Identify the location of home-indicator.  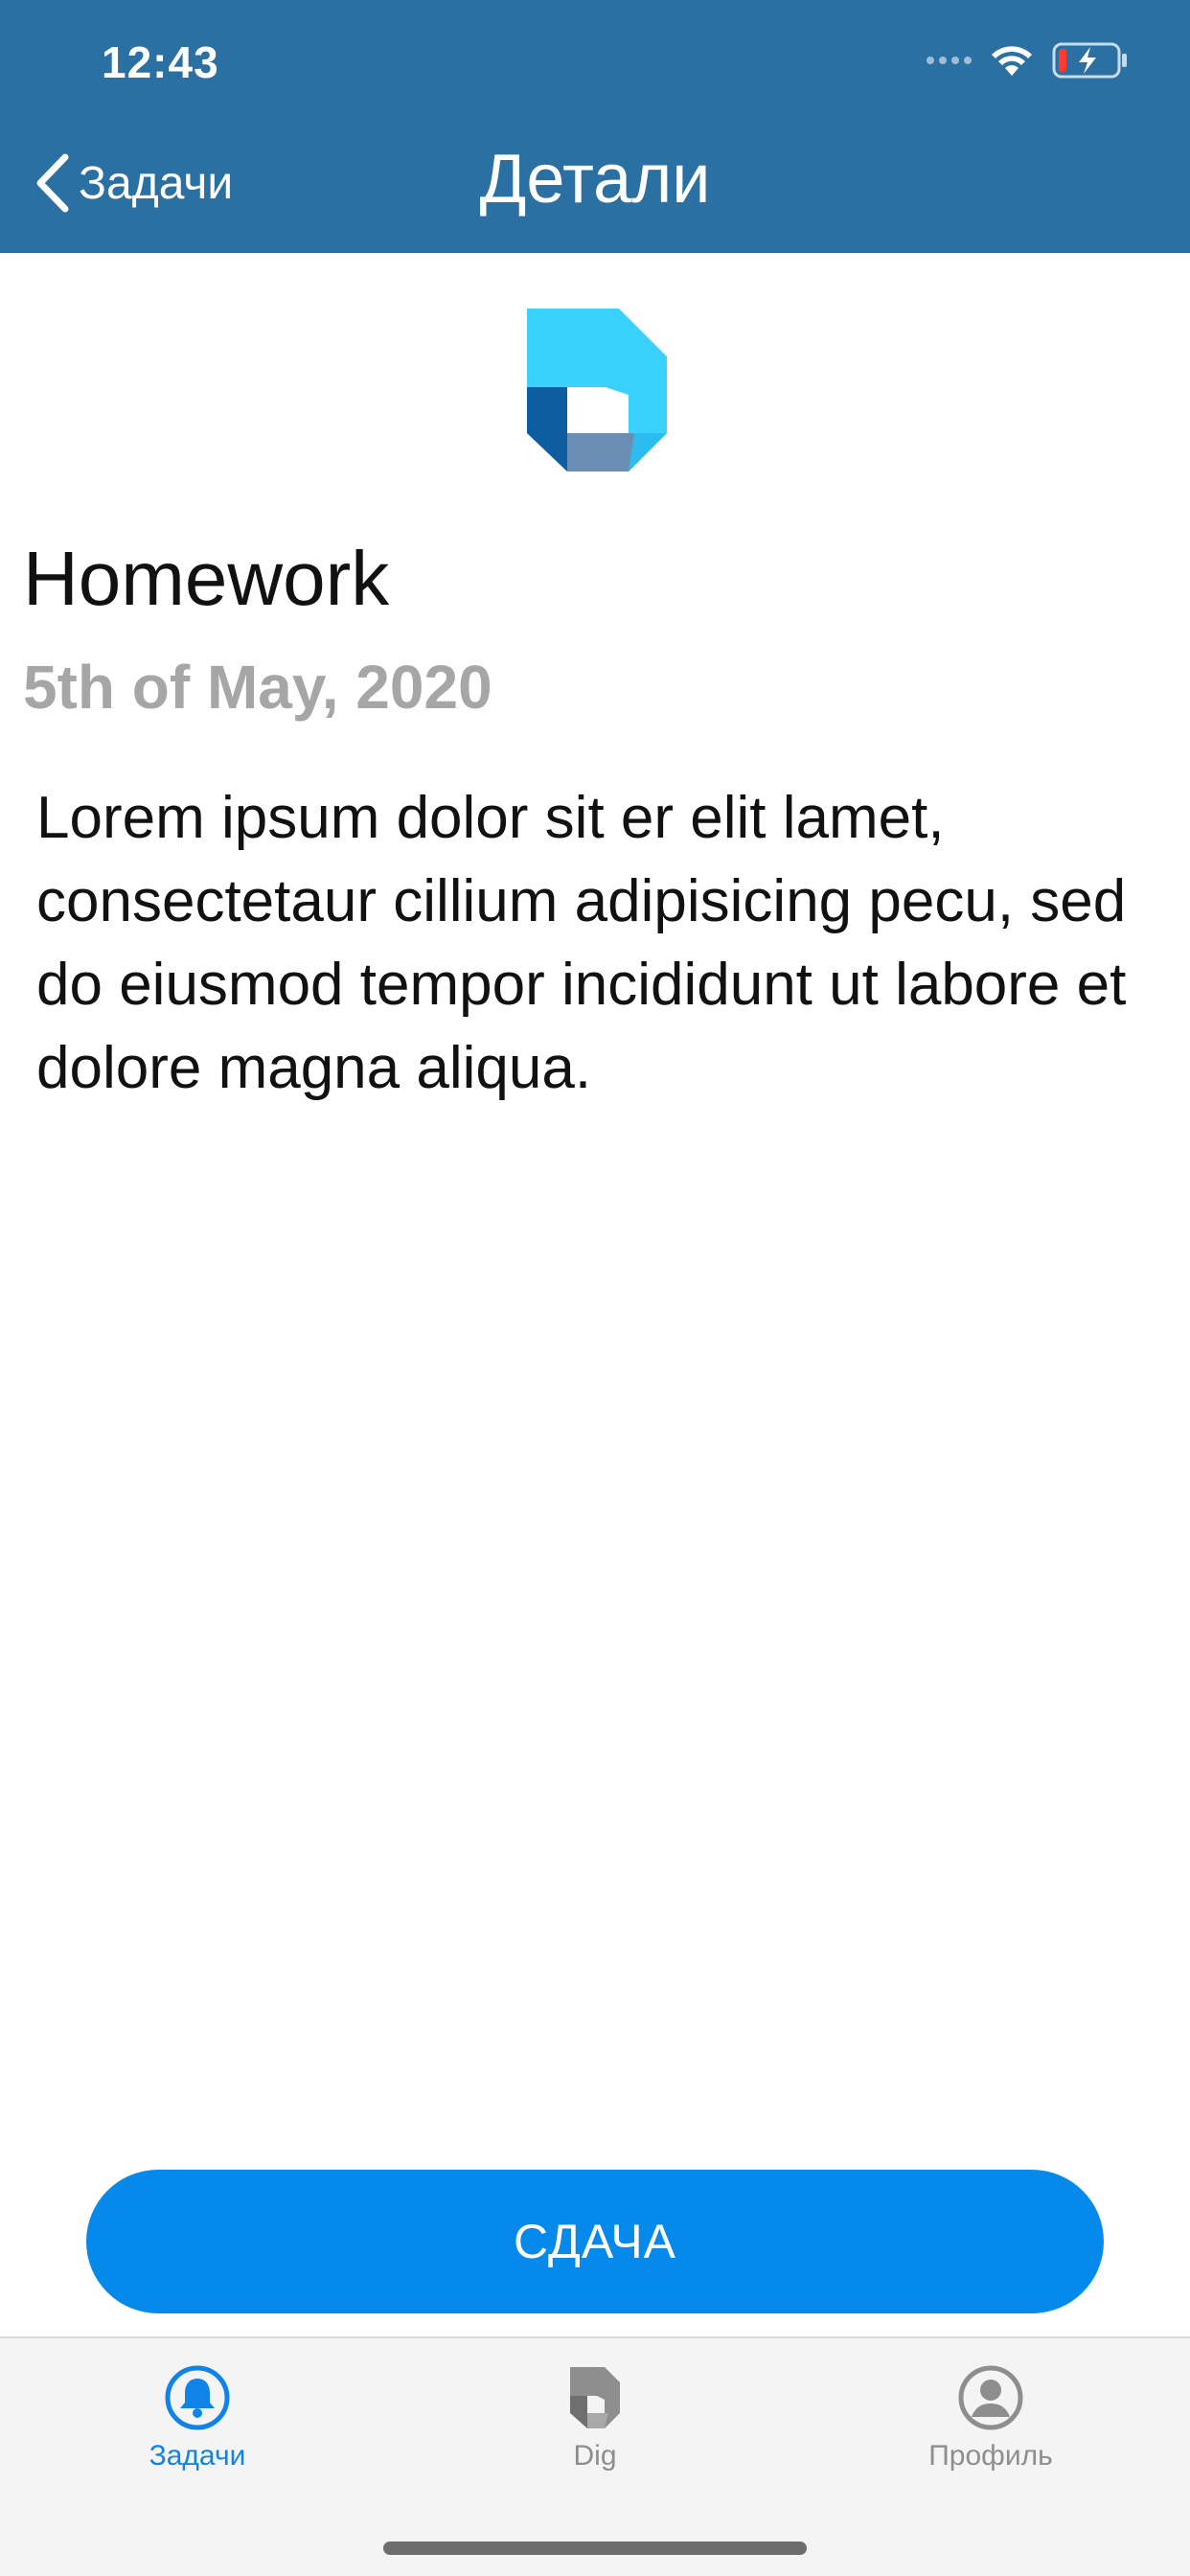
(595, 2548).